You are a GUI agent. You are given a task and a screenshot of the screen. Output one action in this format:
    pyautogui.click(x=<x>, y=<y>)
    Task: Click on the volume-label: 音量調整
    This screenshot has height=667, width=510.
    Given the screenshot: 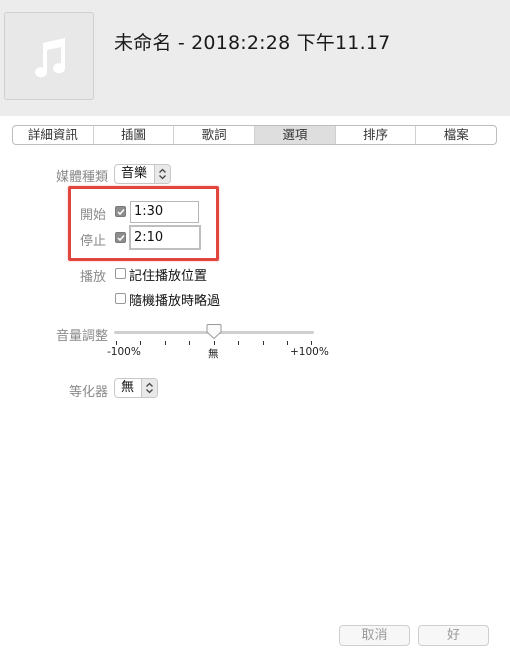 What is the action you would take?
    pyautogui.click(x=81, y=336)
    